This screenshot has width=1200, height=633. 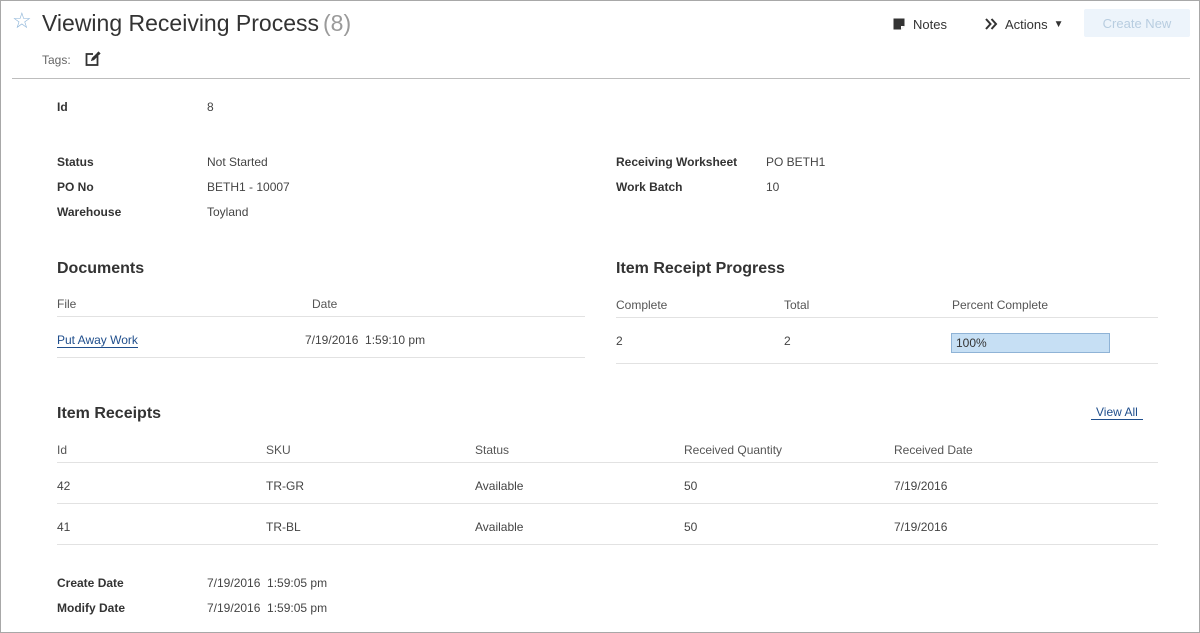 What do you see at coordinates (642, 305) in the screenshot?
I see `progress-col-complete: Complete` at bounding box center [642, 305].